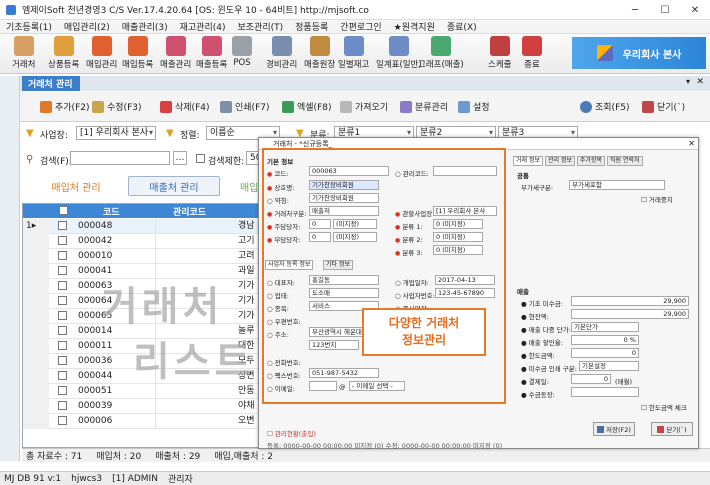  Describe the element at coordinates (672, 429) in the screenshot. I see `dialog-close-button: 닫기(`)` at that location.